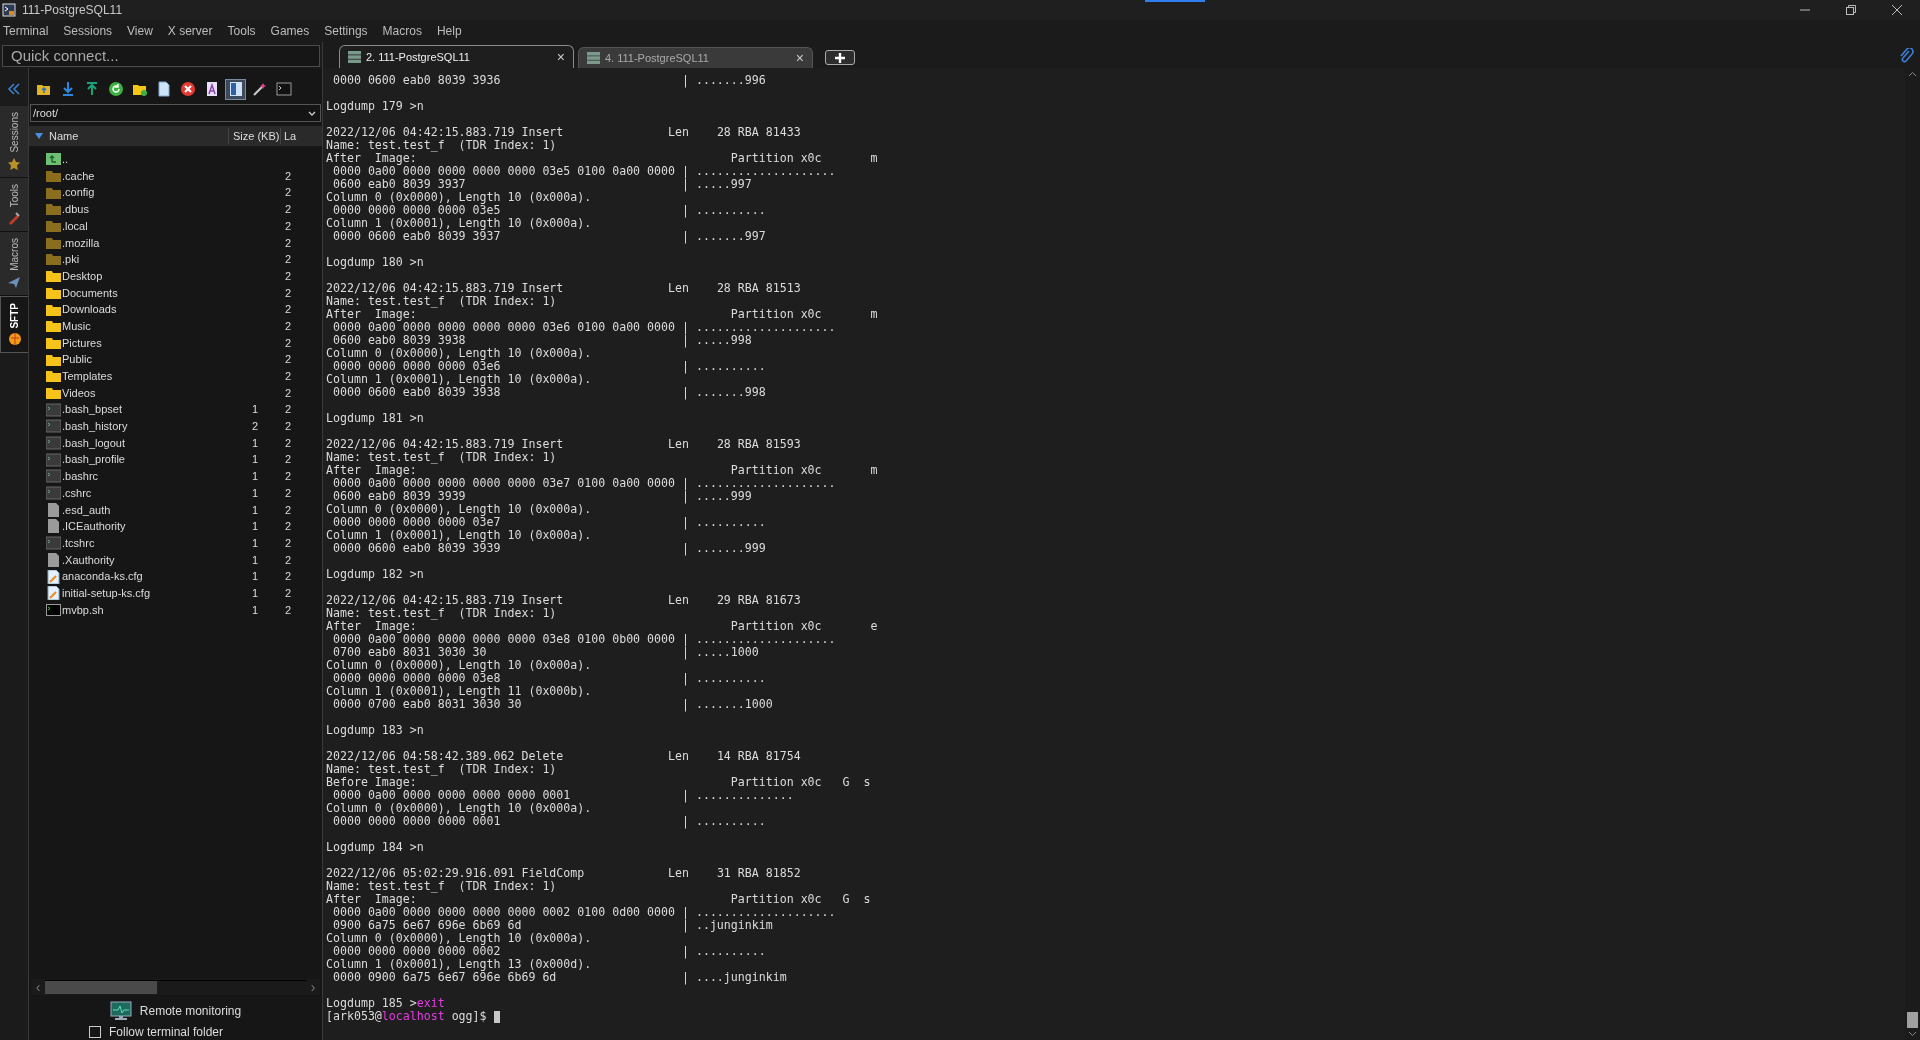  Describe the element at coordinates (1906, 56) in the screenshot. I see `paperclip-icon` at that location.